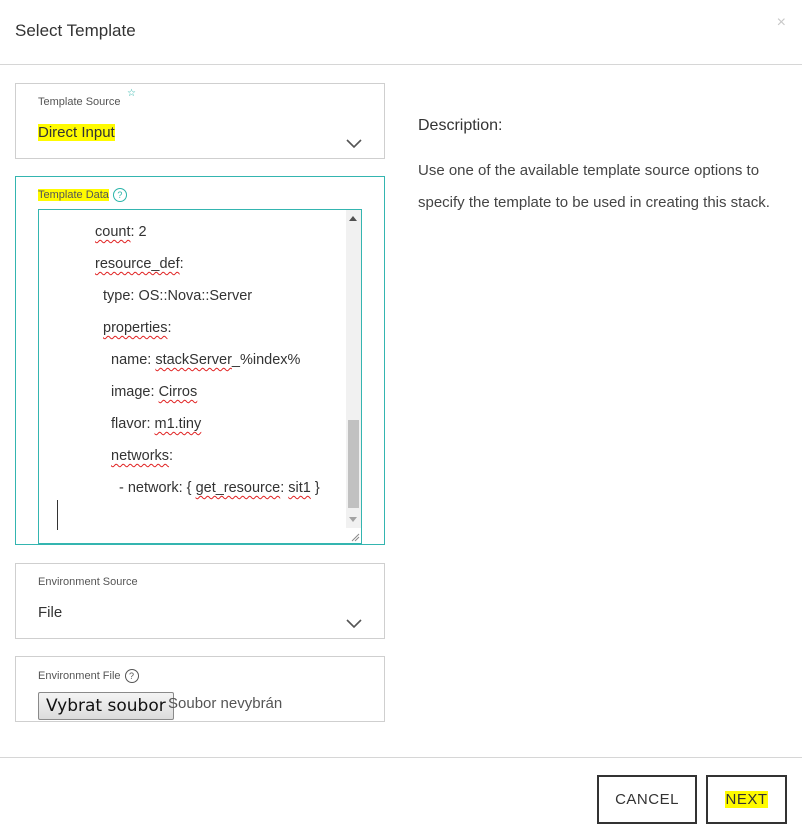 This screenshot has width=802, height=834. Describe the element at coordinates (73, 194) in the screenshot. I see `template-data-label: Template Data` at that location.